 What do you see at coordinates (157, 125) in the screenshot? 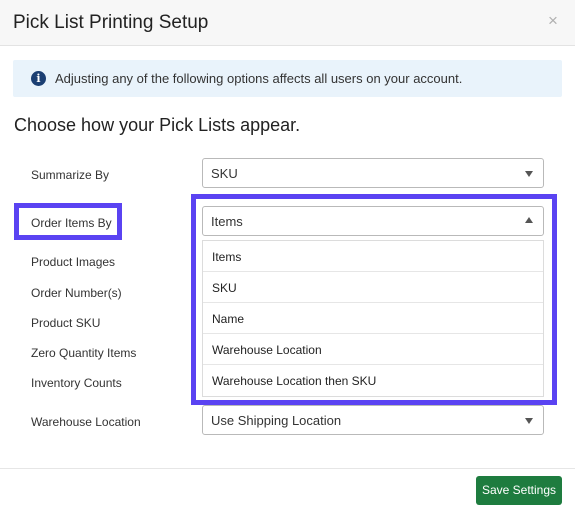
I see `section-heading: Choose how your Pick Lists appear.` at bounding box center [157, 125].